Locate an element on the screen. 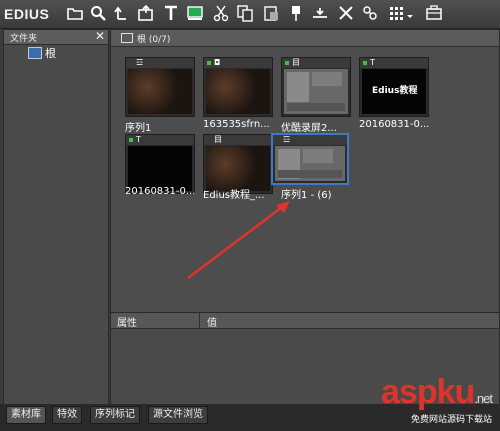  clip-preview: Edius教程 is located at coordinates (394, 91).